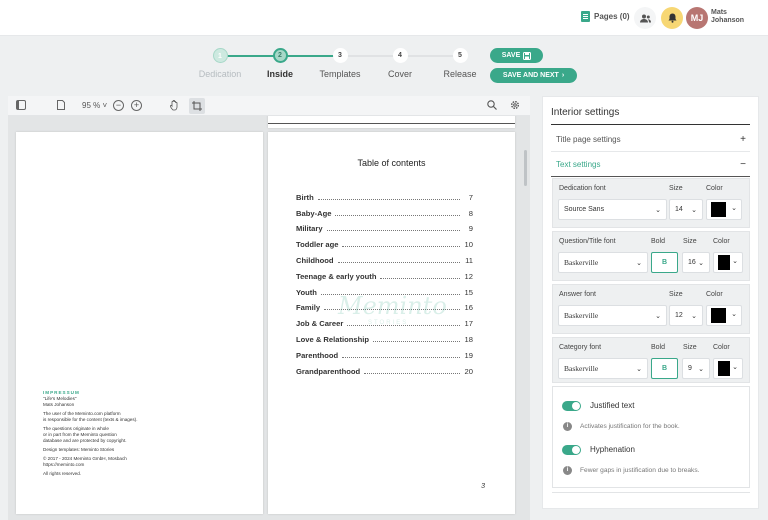 The height and width of the screenshot is (520, 768). Describe the element at coordinates (727, 17) in the screenshot. I see `user-name: Mats Johanson` at that location.